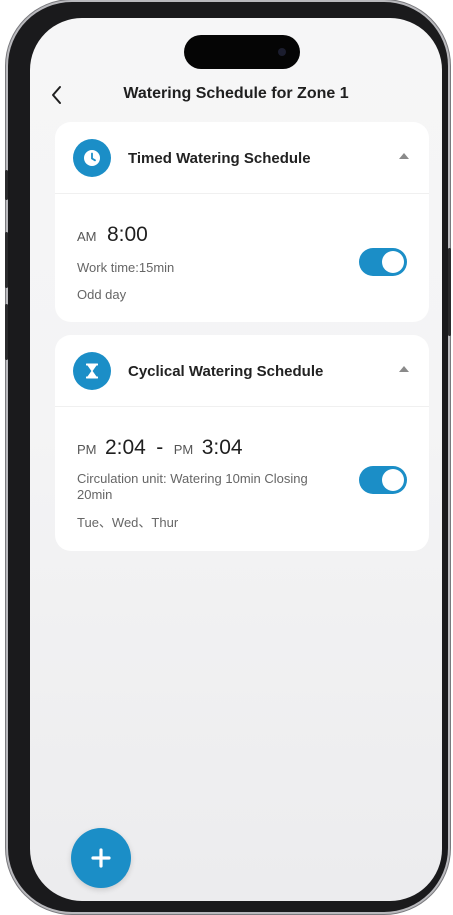  What do you see at coordinates (92, 371) in the screenshot?
I see `hourglass-icon` at bounding box center [92, 371].